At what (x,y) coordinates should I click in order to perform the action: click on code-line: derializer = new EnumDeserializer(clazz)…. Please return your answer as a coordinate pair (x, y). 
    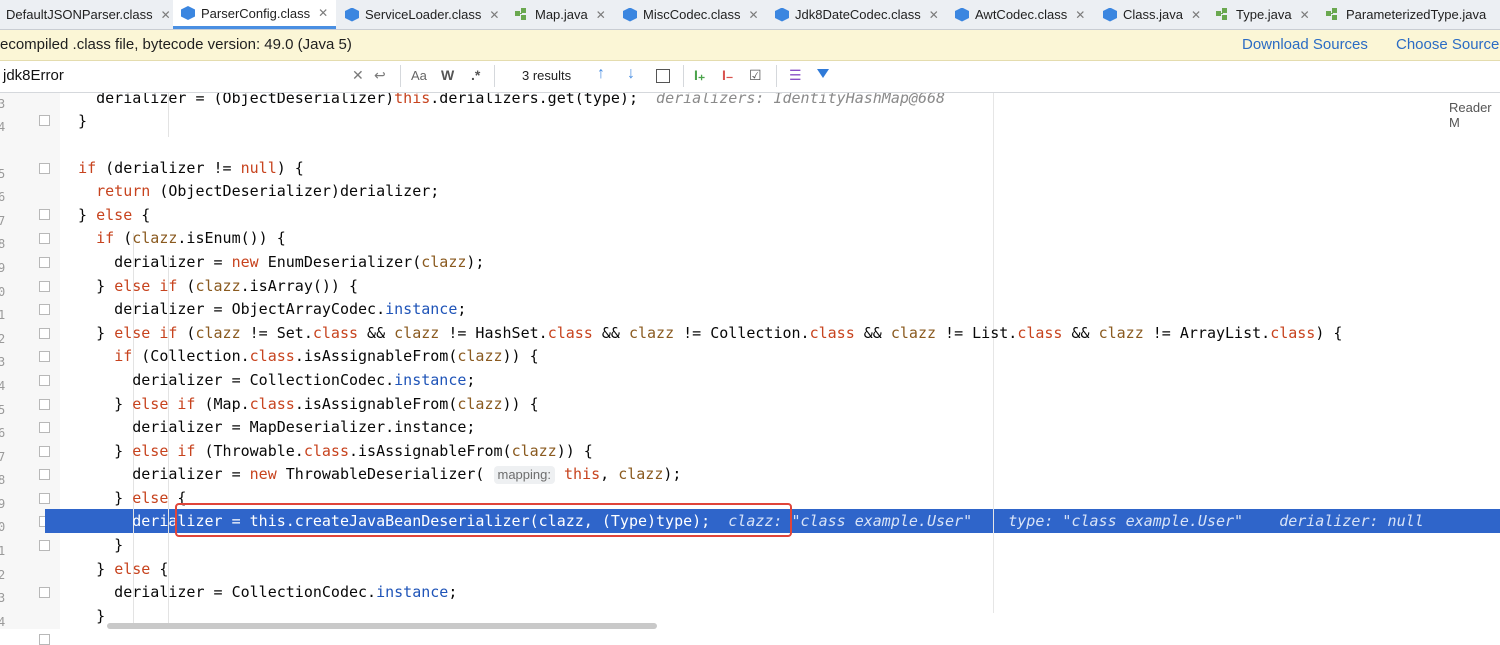
    Looking at the image, I should click on (272, 262).